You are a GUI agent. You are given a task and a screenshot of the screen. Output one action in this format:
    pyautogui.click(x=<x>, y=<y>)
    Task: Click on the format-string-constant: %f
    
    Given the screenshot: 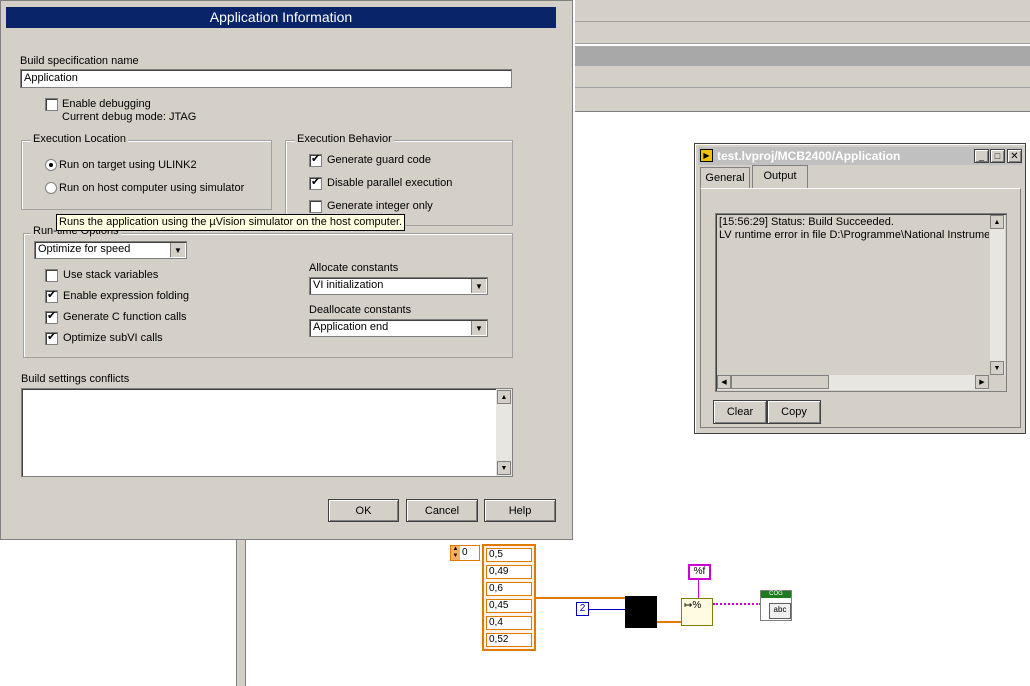 What is the action you would take?
    pyautogui.click(x=699, y=572)
    